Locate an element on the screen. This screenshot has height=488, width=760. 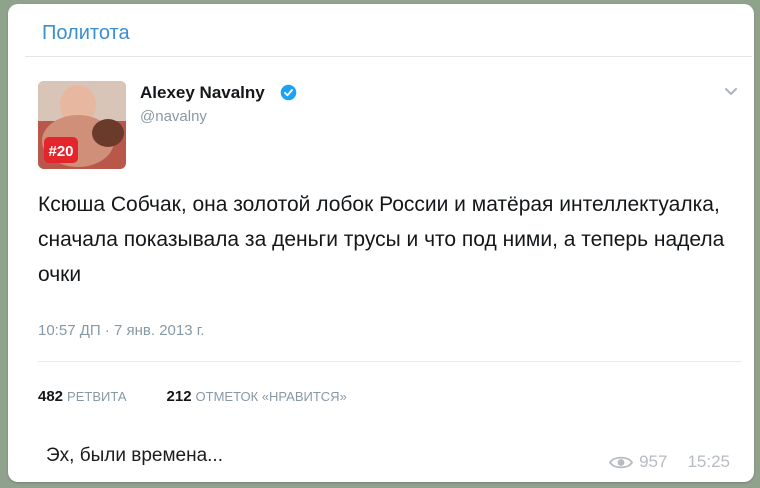
retweets-count: 482 is located at coordinates (51, 396).